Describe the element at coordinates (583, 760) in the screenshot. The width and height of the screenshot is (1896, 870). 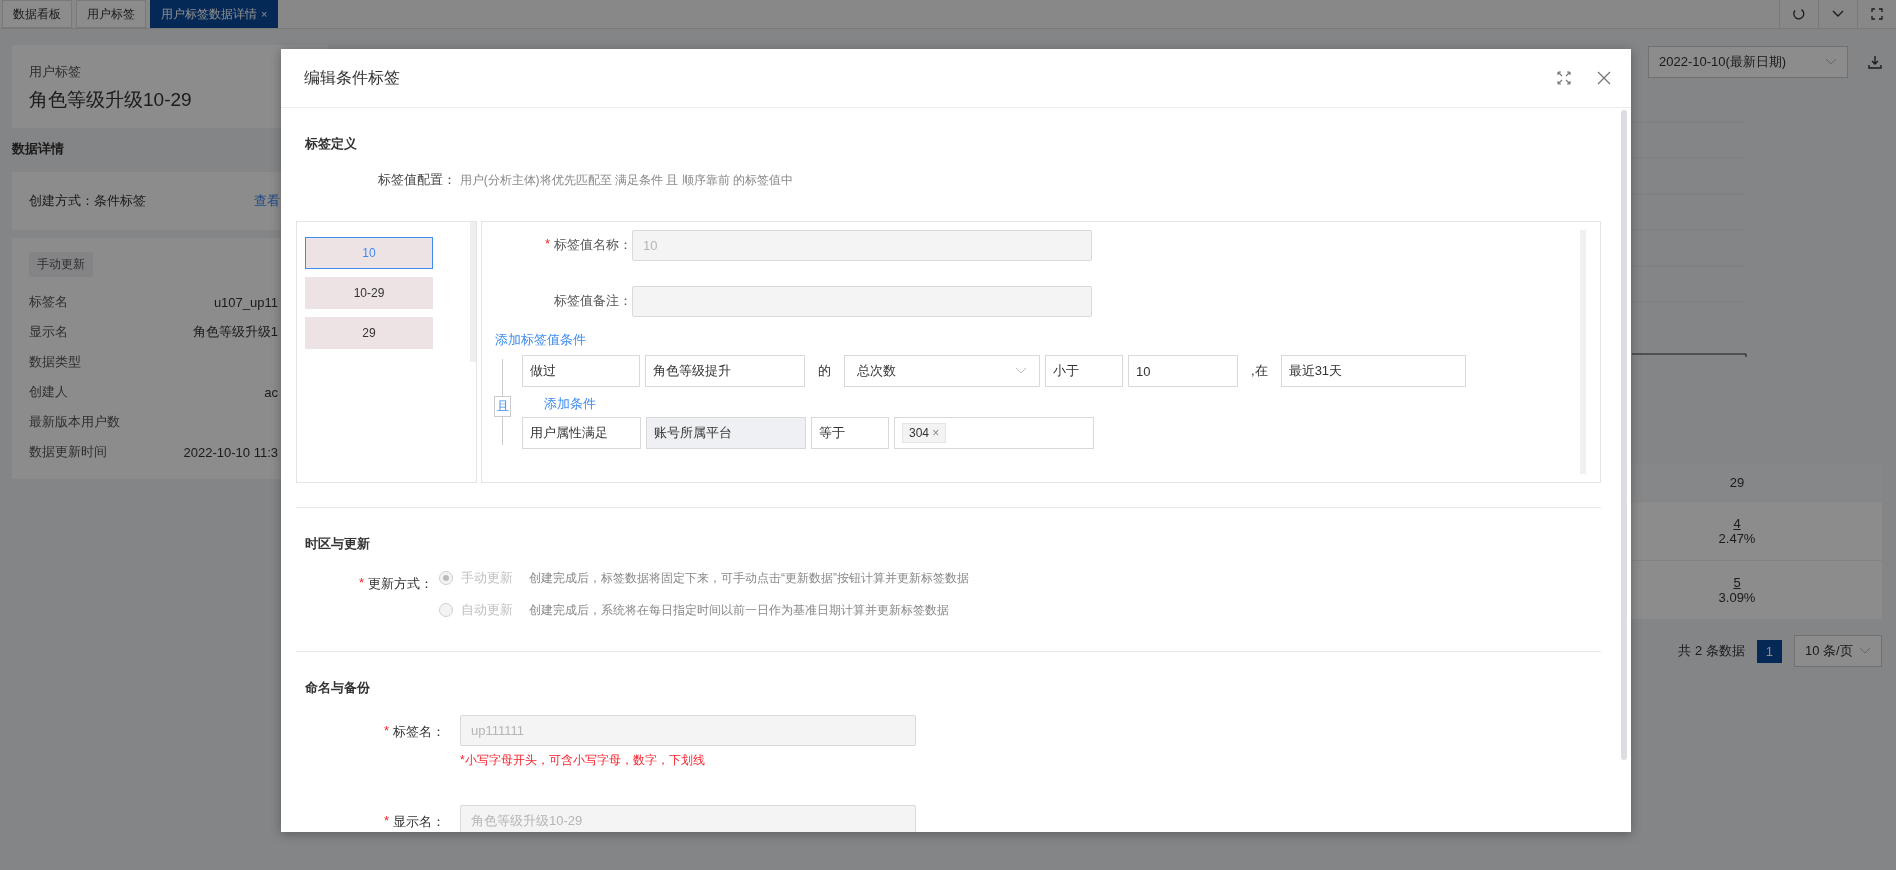
I see `validation-message: *小写字母开头，可含小写字母，数字，下划线` at that location.